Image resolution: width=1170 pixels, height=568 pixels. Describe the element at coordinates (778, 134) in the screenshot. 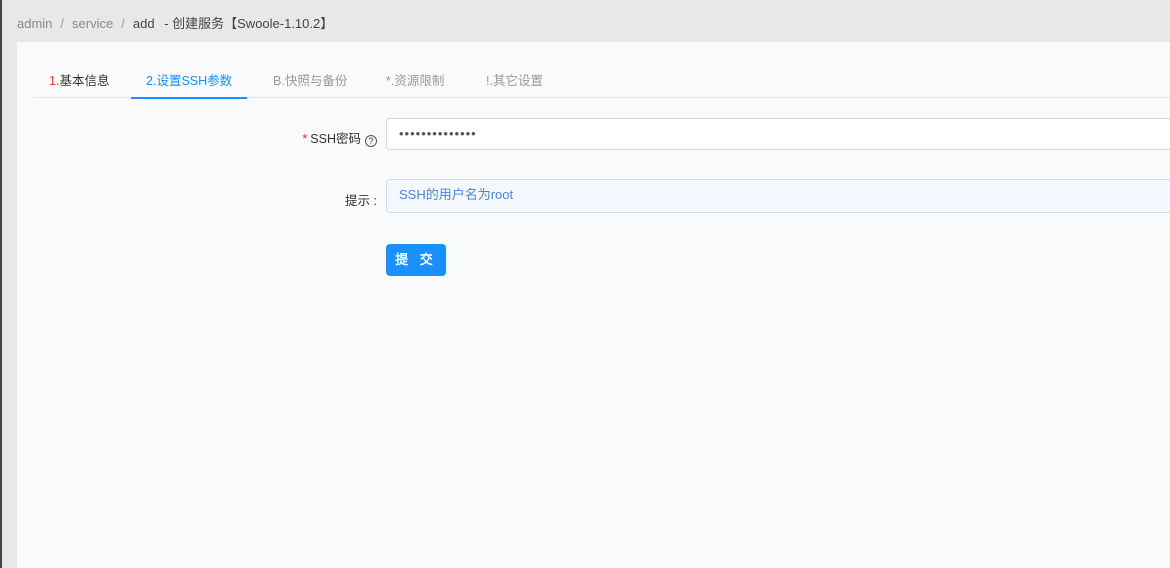

I see `ssh-password-input: ••••••••••••••` at that location.